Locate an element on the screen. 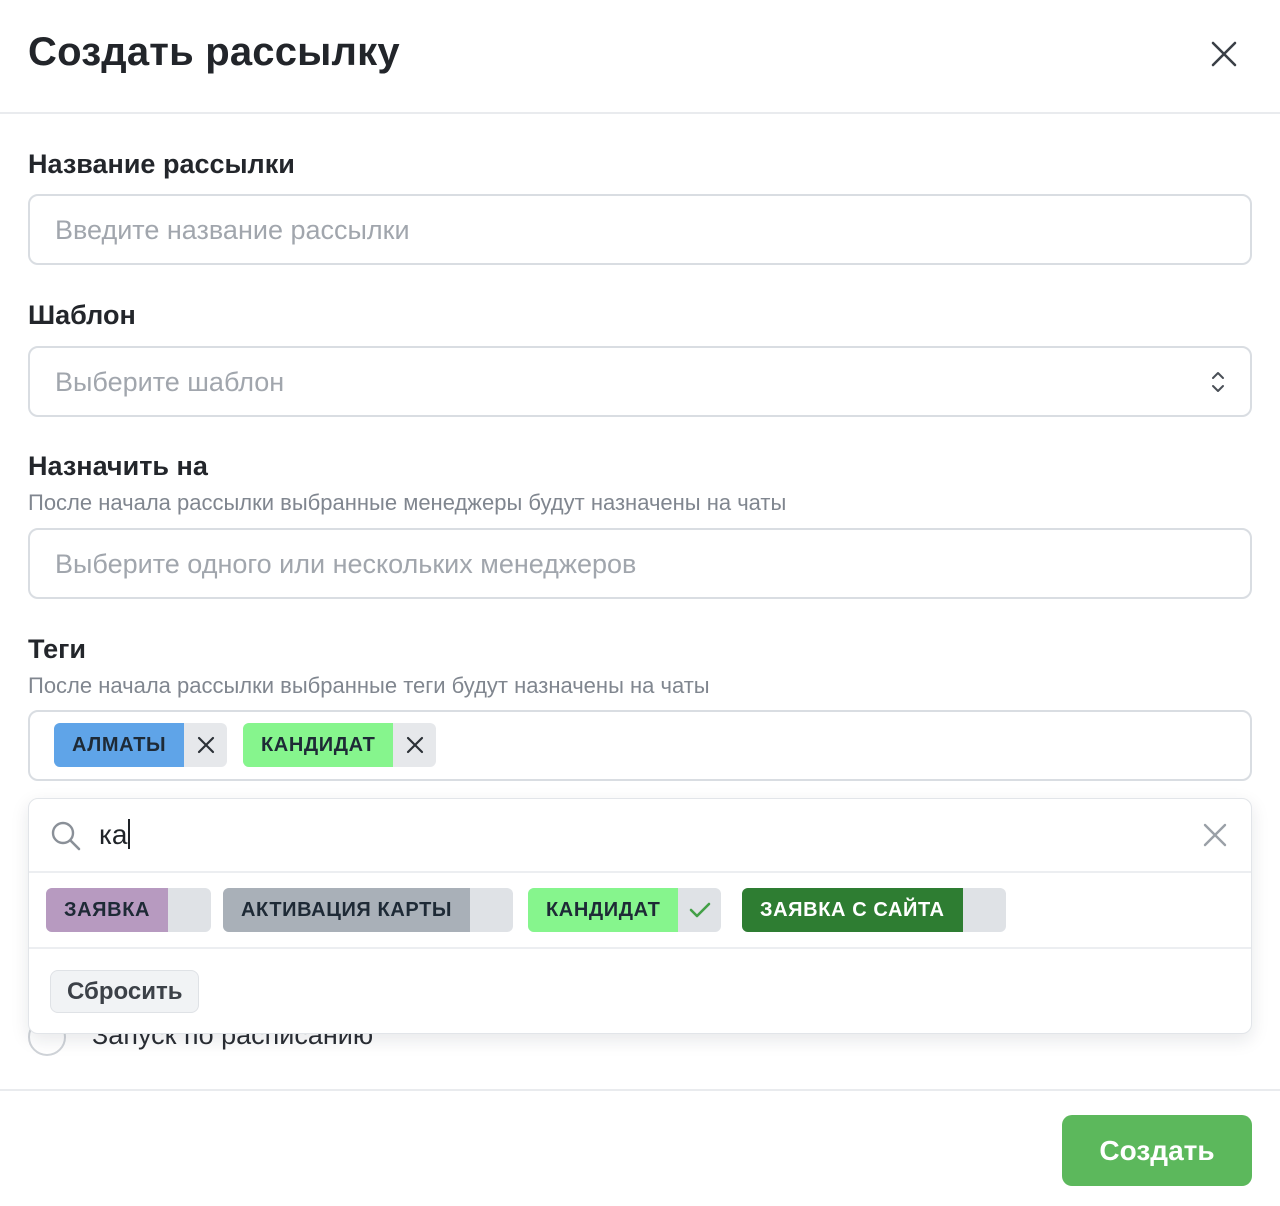 This screenshot has height=1206, width=1280. dialog-header: Создать рассылку is located at coordinates (640, 57).